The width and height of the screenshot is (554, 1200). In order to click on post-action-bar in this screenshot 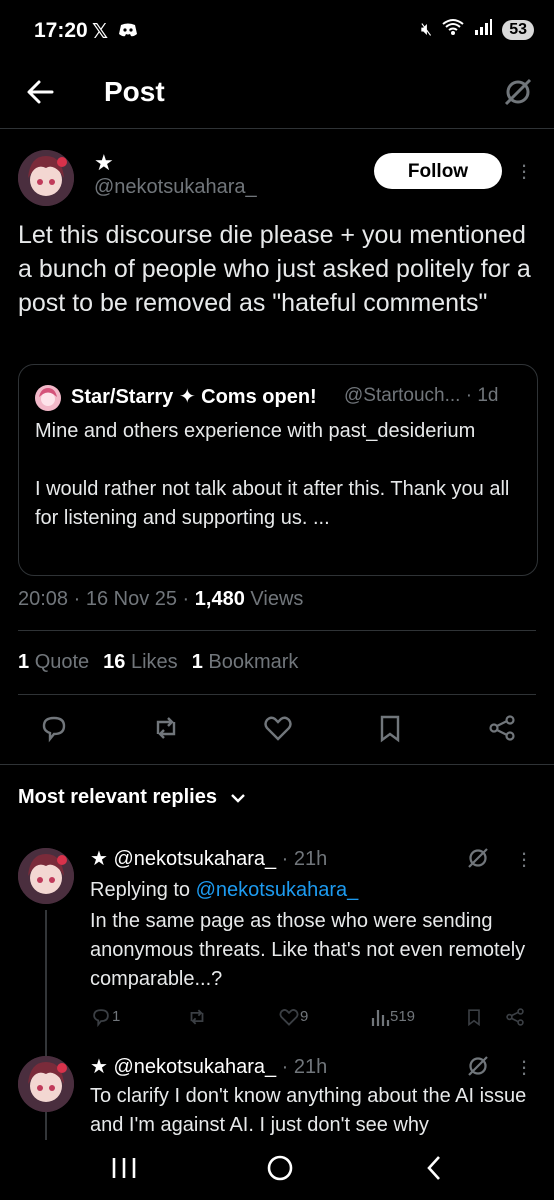, I will do `click(278, 730)`.